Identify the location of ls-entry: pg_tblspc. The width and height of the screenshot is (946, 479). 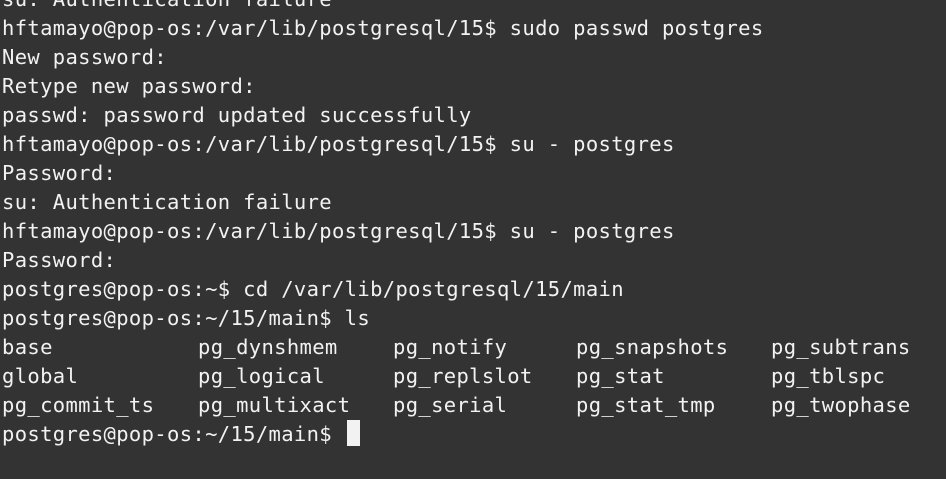
(828, 376).